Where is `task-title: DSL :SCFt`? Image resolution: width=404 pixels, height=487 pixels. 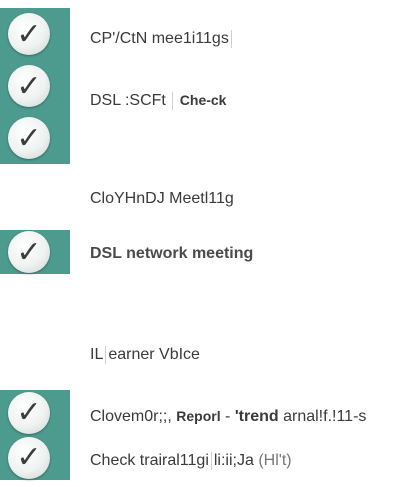 task-title: DSL :SCFt is located at coordinates (128, 101).